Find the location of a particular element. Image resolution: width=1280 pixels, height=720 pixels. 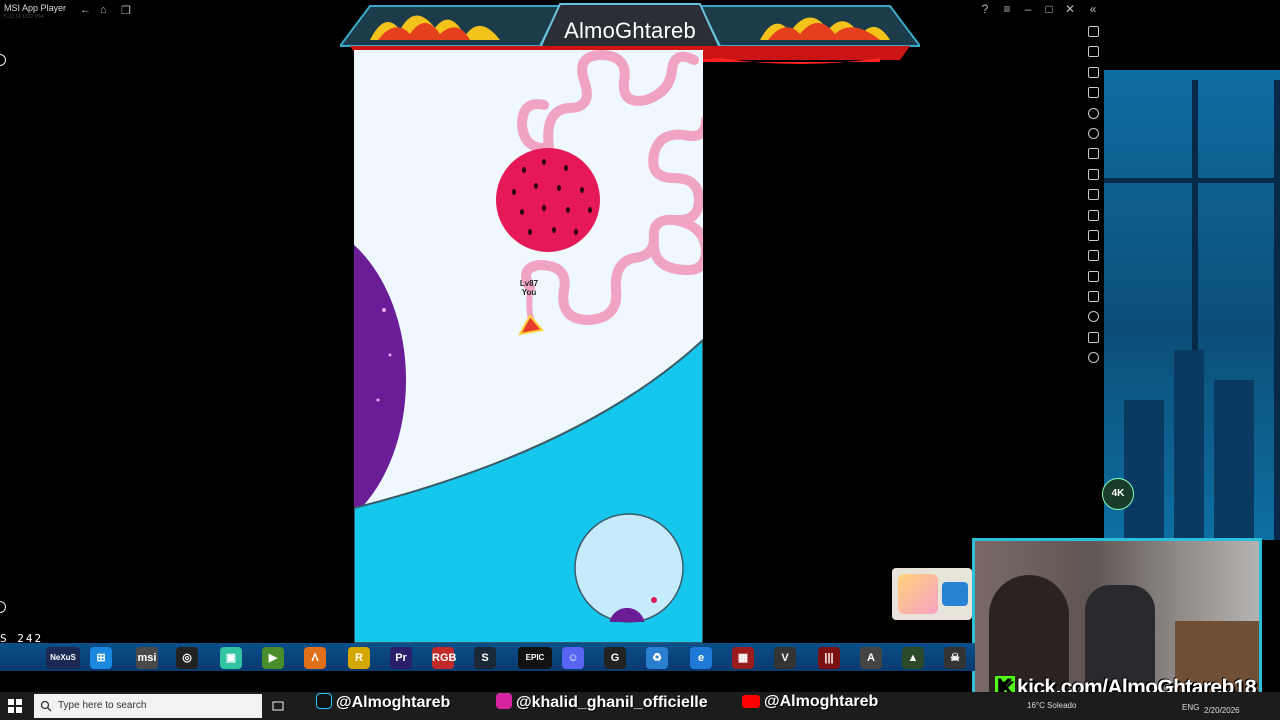

gamepad-icon is located at coordinates (1093, 154).